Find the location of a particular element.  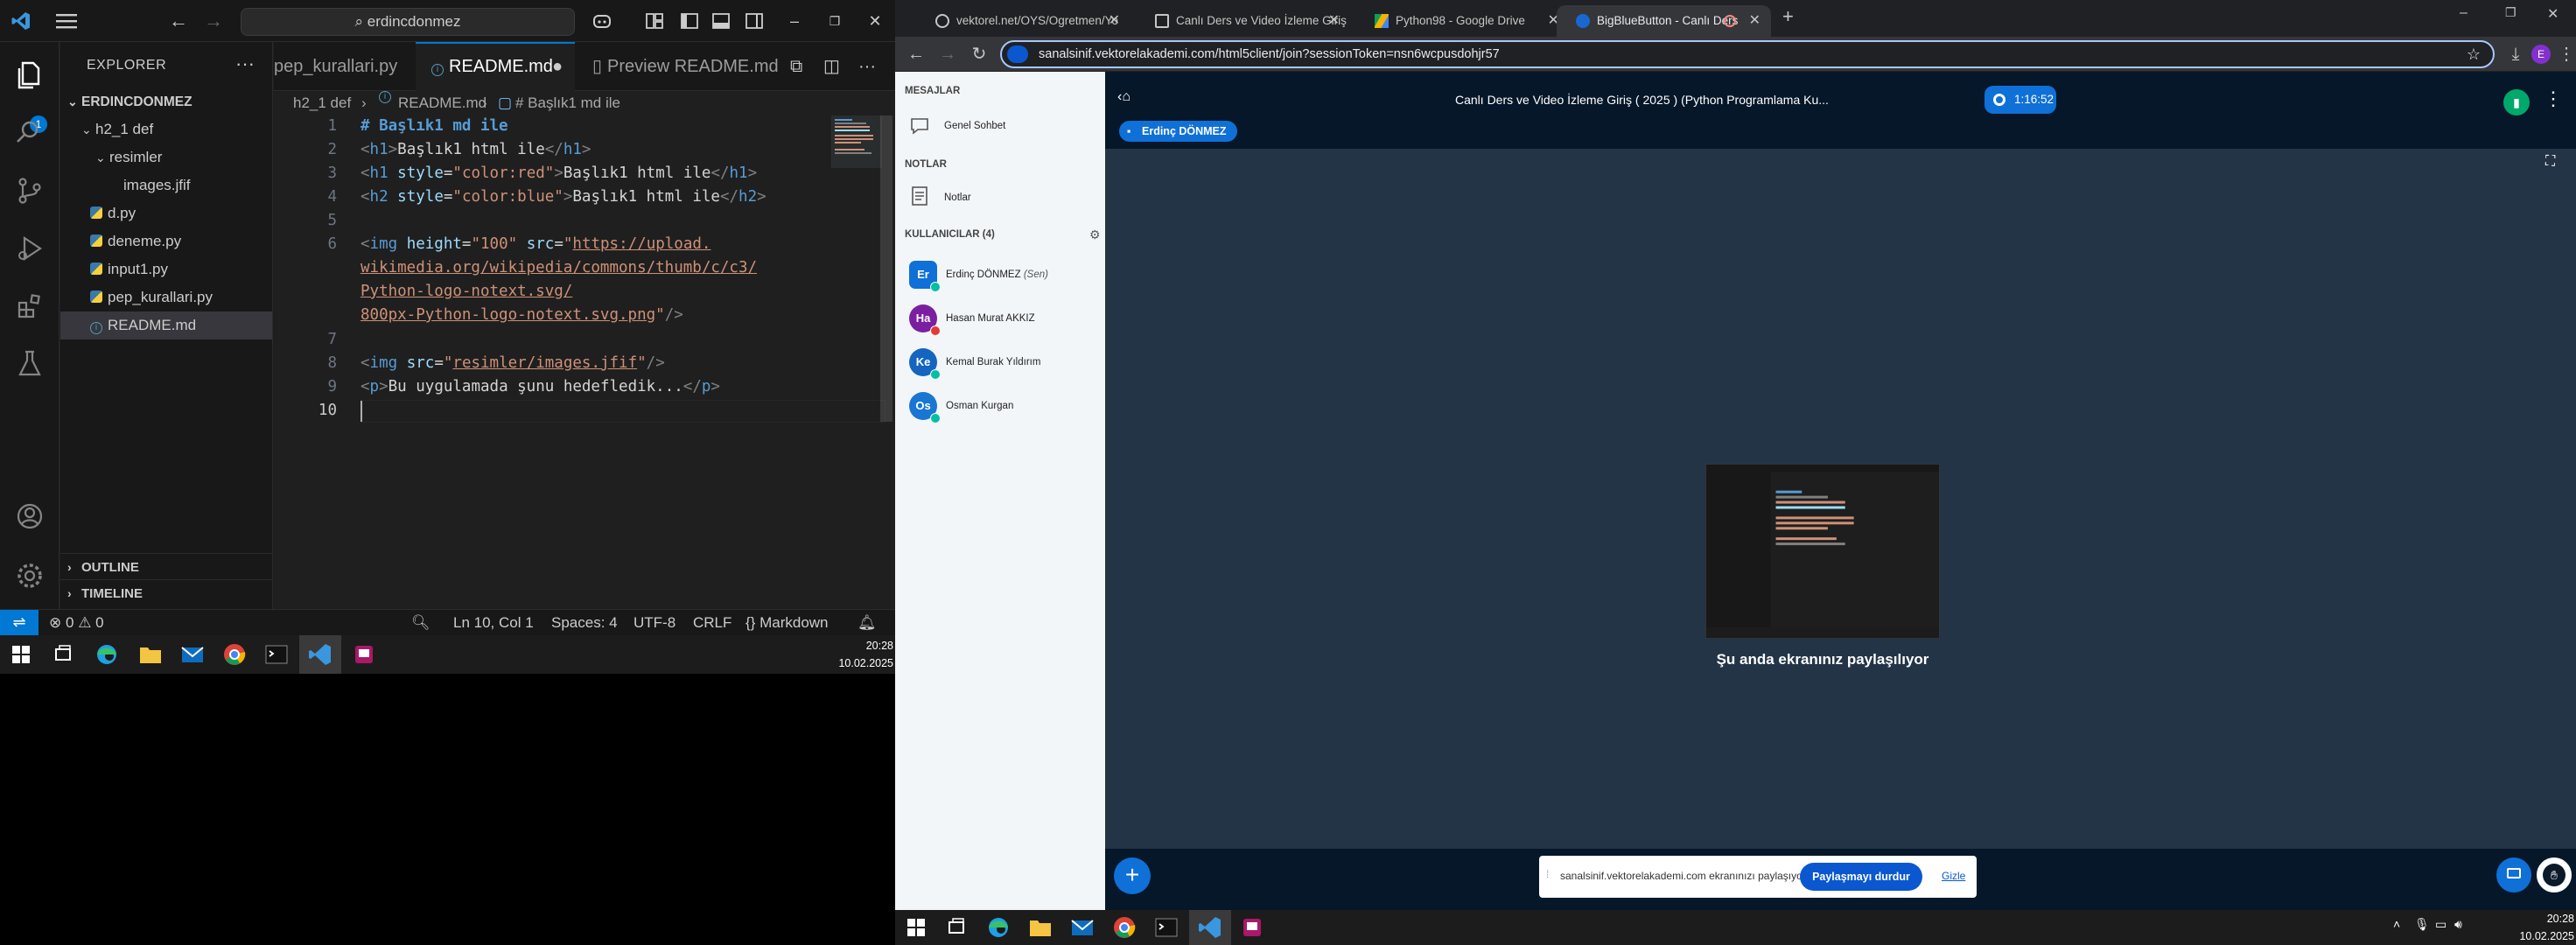

breadcrumb-folder: h2_1 def is located at coordinates (322, 103).